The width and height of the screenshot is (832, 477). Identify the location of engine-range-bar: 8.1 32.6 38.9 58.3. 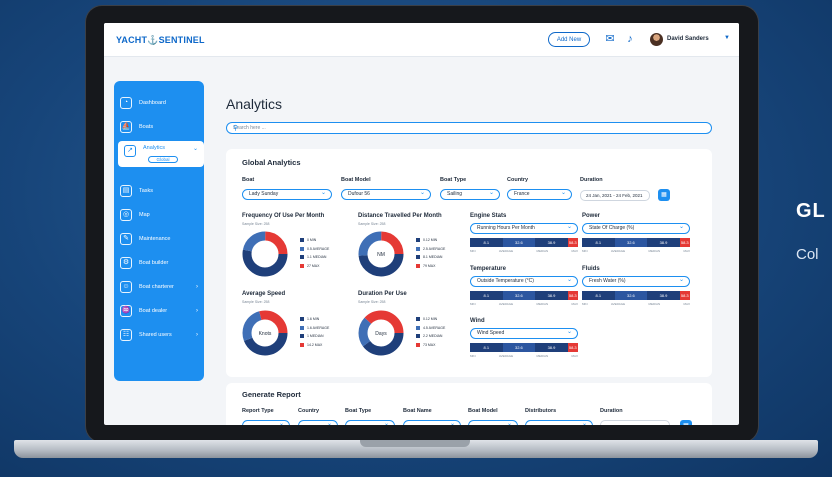
(524, 242).